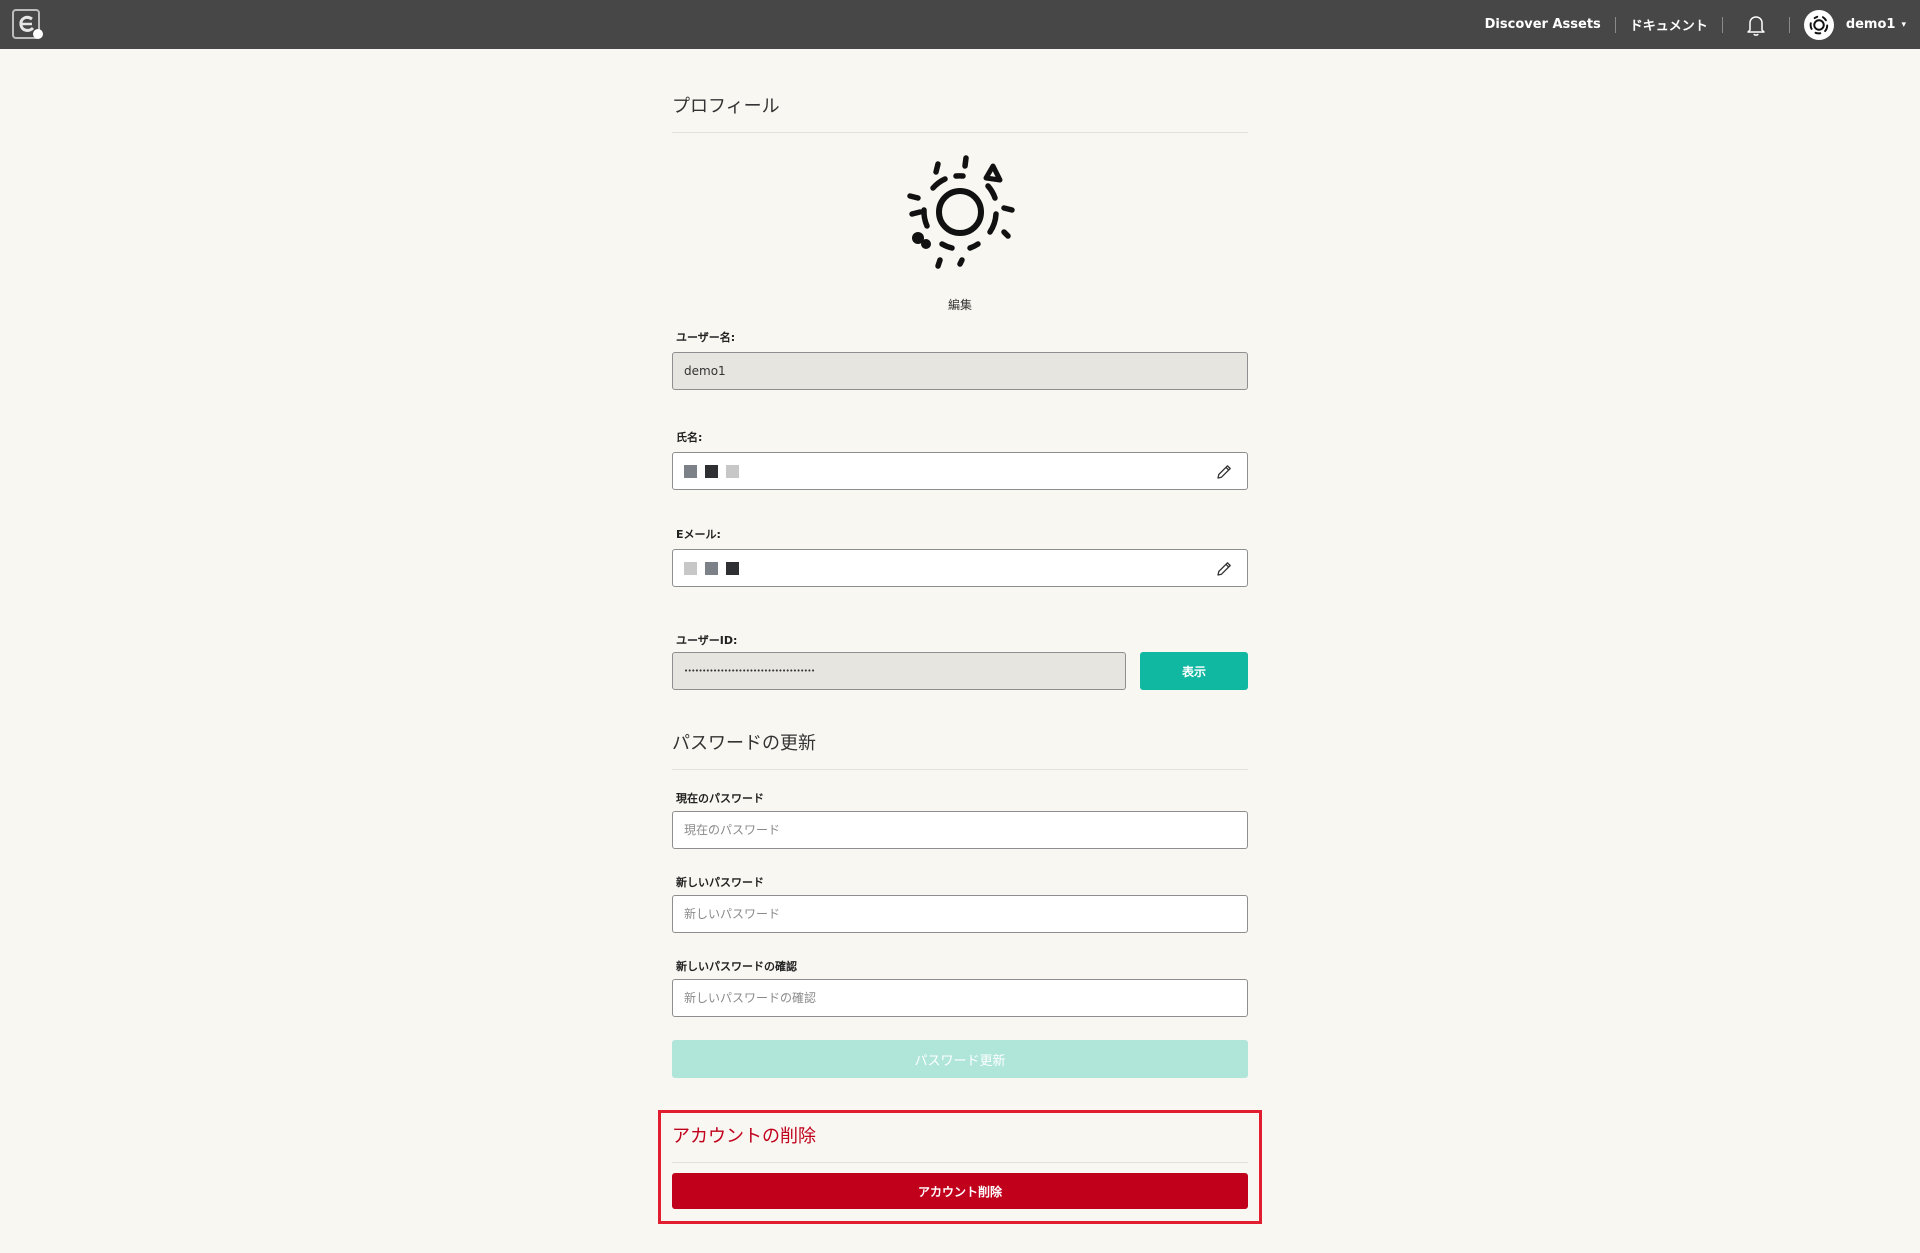 The width and height of the screenshot is (1920, 1253). Describe the element at coordinates (705, 371) in the screenshot. I see `username-value: demo1` at that location.